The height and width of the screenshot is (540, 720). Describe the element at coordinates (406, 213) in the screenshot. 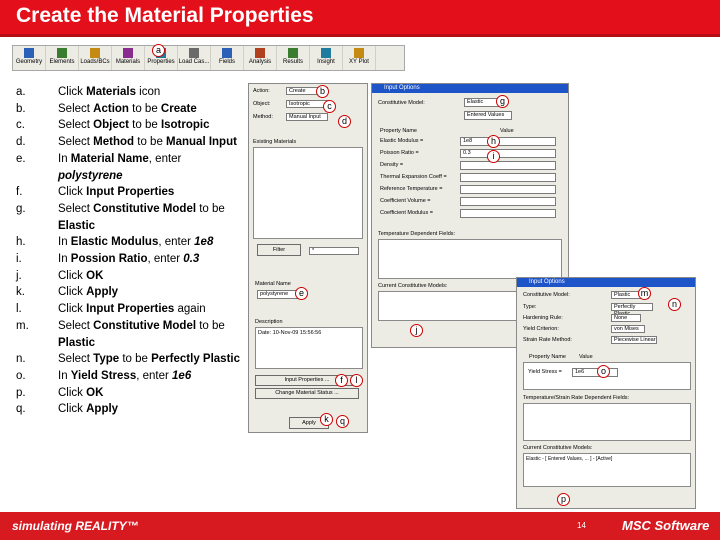

I see `property-row-label: Coefficient Modulus =` at that location.